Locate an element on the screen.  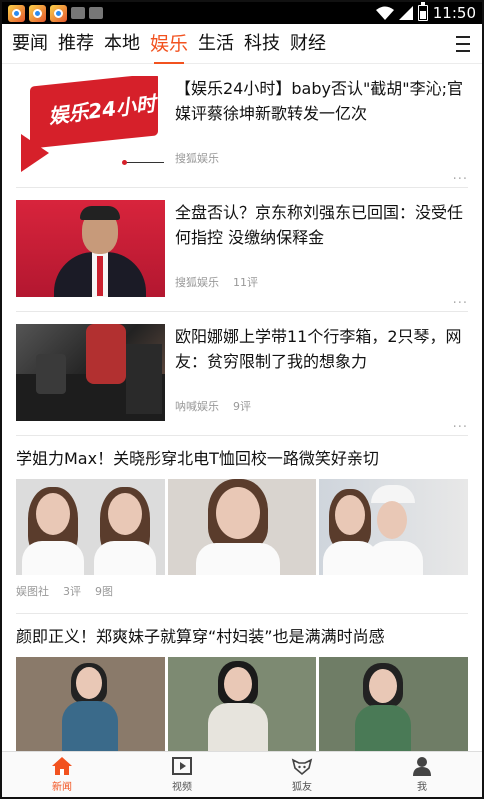
tab-yule: 娱乐 is located at coordinates (169, 44).